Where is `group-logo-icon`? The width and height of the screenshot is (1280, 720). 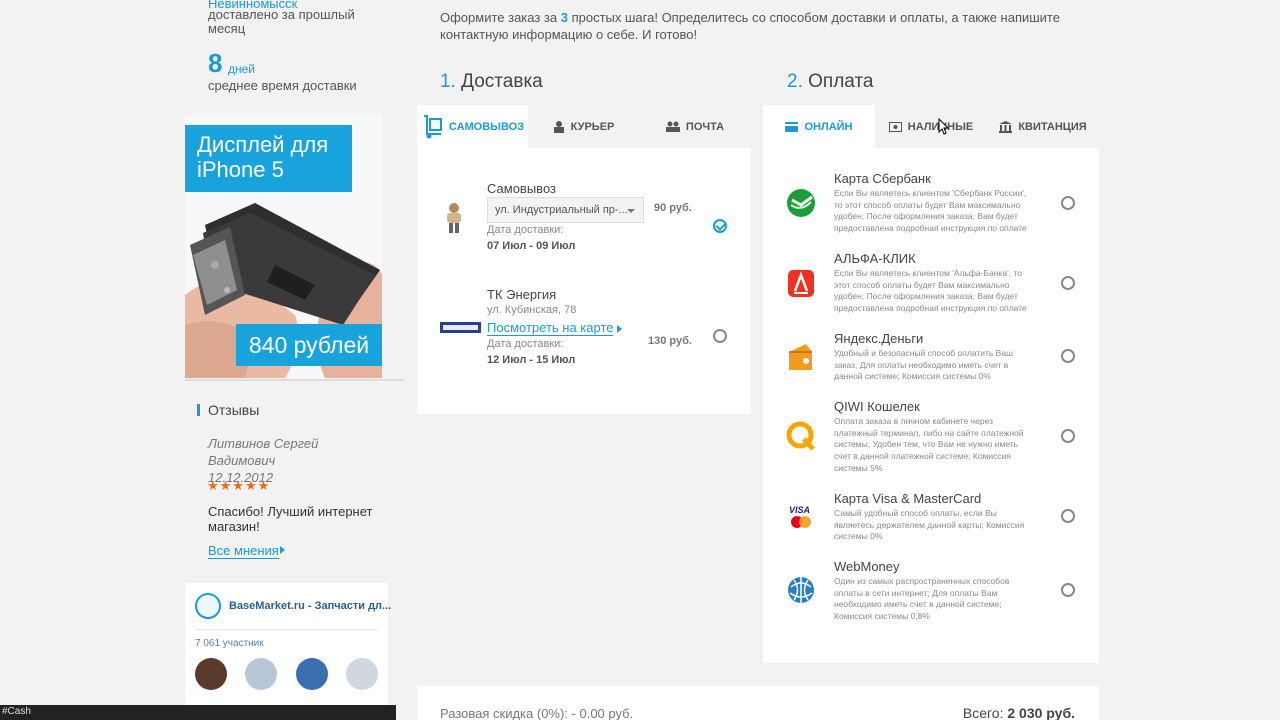
group-logo-icon is located at coordinates (208, 606).